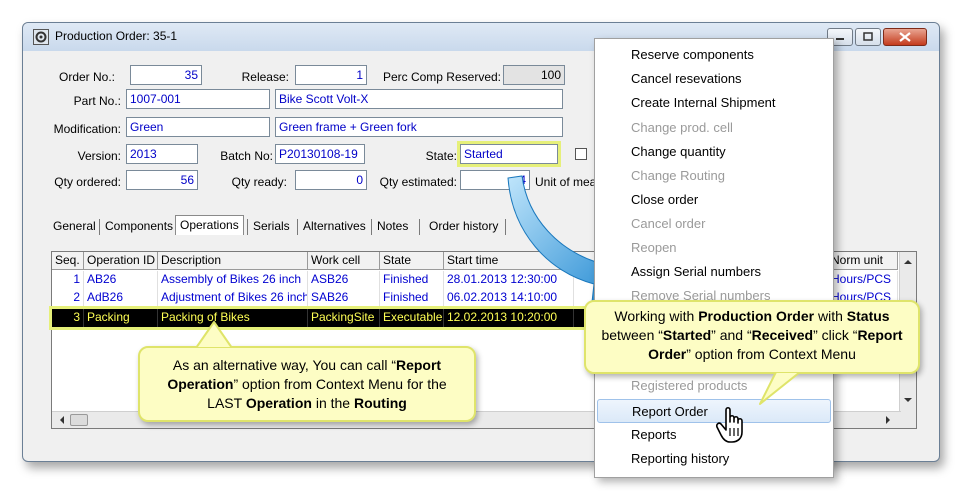 This screenshot has width=962, height=492. I want to click on cell-work-cell: SAB26, so click(344, 298).